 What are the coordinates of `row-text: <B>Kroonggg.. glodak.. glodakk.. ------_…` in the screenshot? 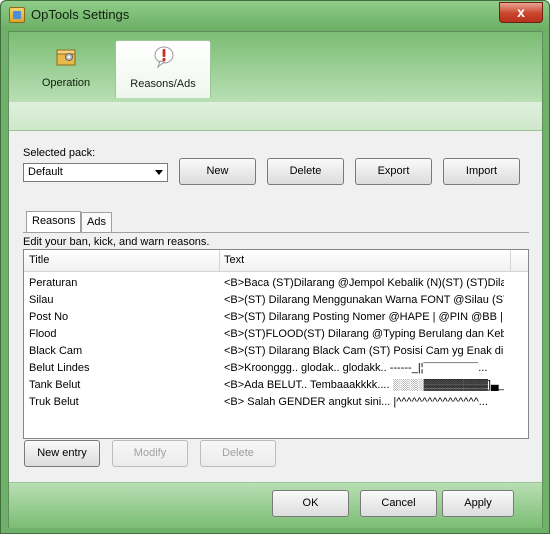 It's located at (356, 368).